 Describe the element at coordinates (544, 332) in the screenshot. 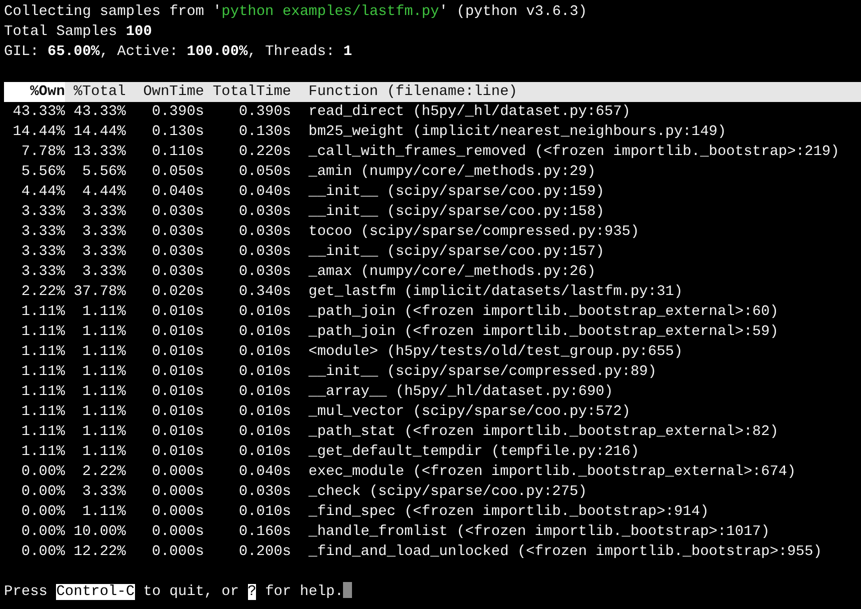

I see `table-cell-text: _path_join (<frozen importlib._bootstrap_external>:59)` at that location.